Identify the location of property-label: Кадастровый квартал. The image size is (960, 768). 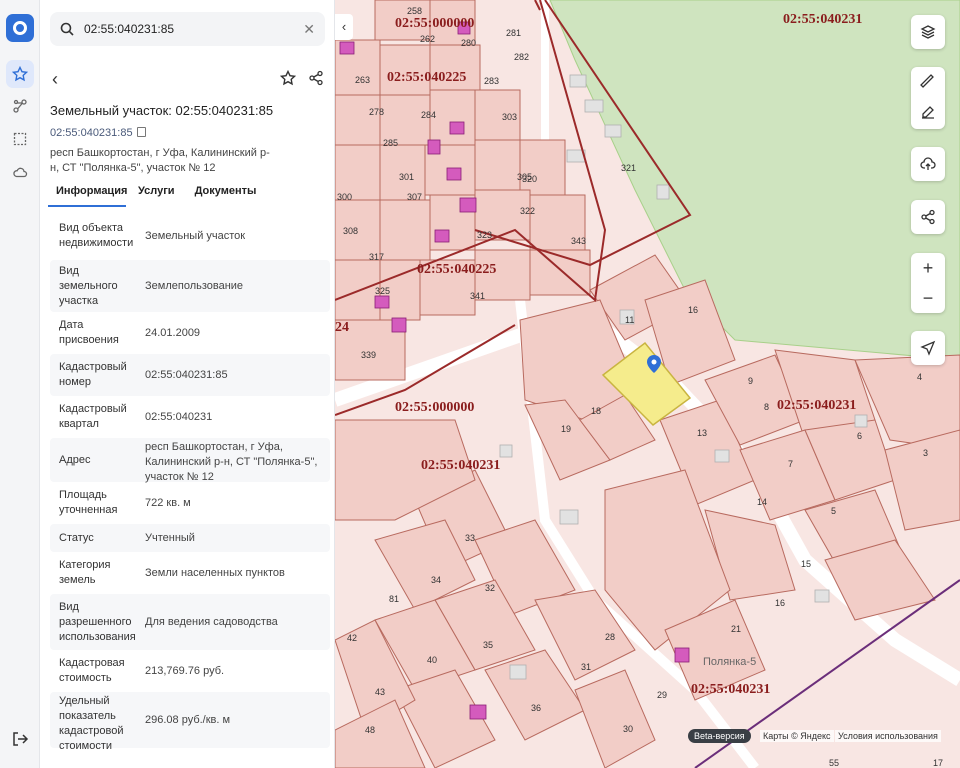
(93, 416).